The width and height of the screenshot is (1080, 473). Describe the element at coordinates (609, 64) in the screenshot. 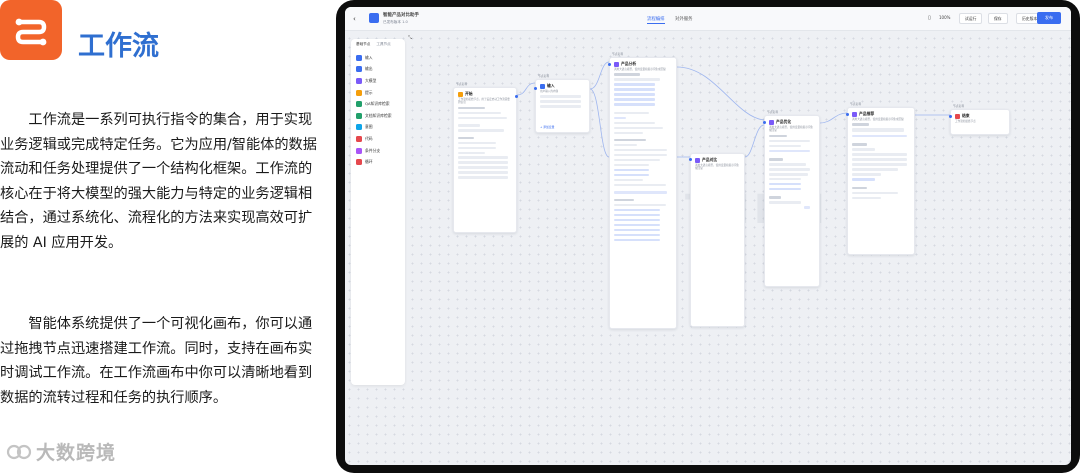

I see `llm1-in-handle` at that location.